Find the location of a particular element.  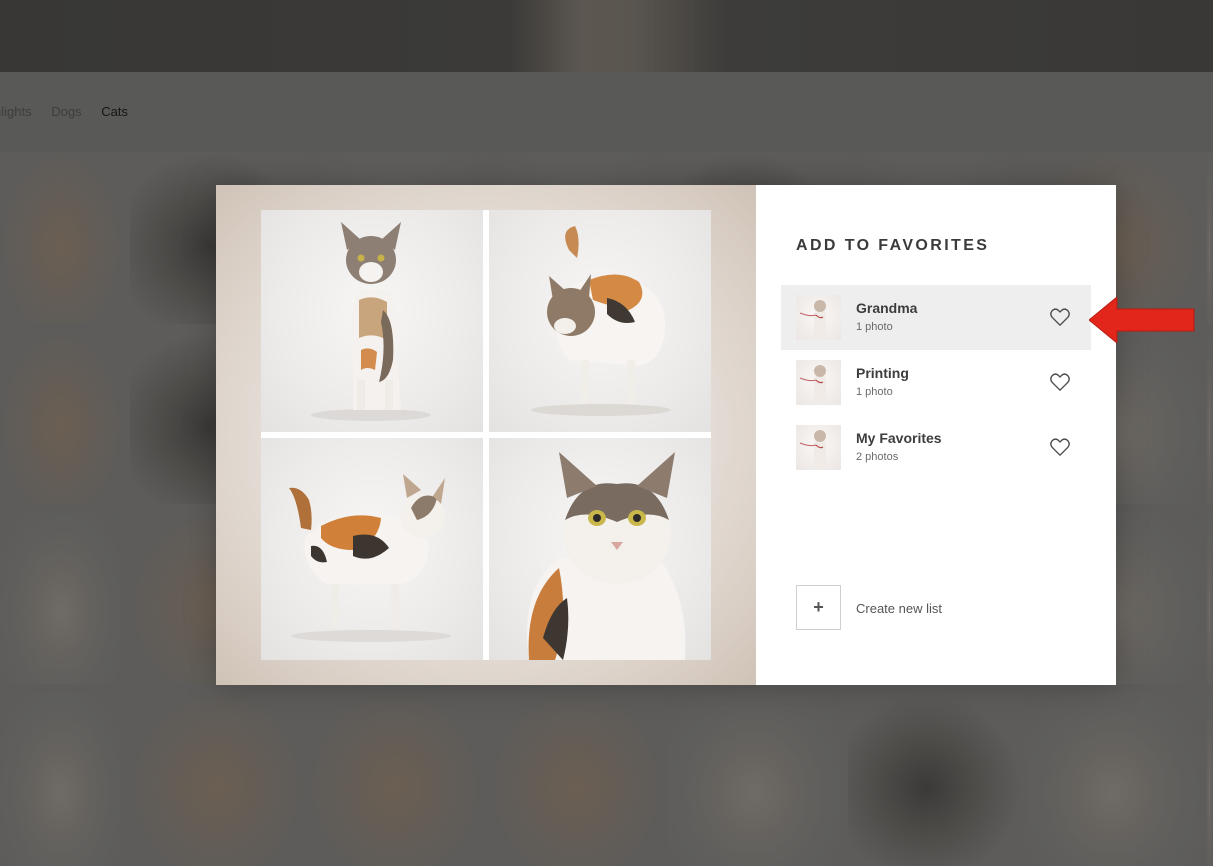

category-tabs: nlights Dogs Cats is located at coordinates (72, 111).